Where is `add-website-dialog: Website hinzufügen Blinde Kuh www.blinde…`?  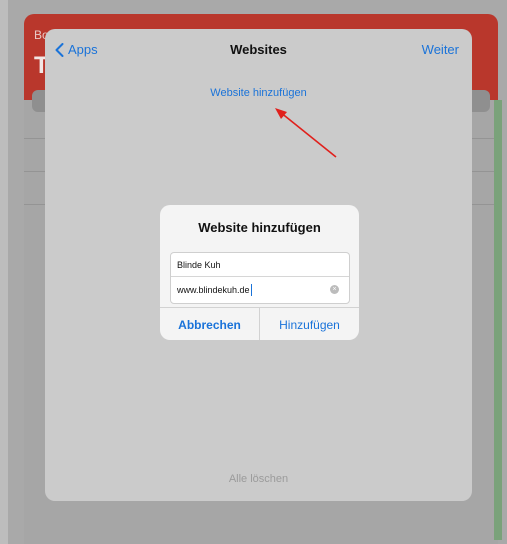 add-website-dialog: Website hinzufügen Blinde Kuh www.blinde… is located at coordinates (259, 272).